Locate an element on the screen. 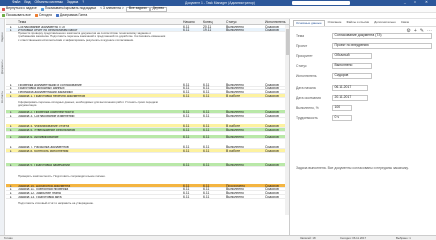 This screenshot has height=240, width=436. today-button: Сегодня is located at coordinates (43, 15).